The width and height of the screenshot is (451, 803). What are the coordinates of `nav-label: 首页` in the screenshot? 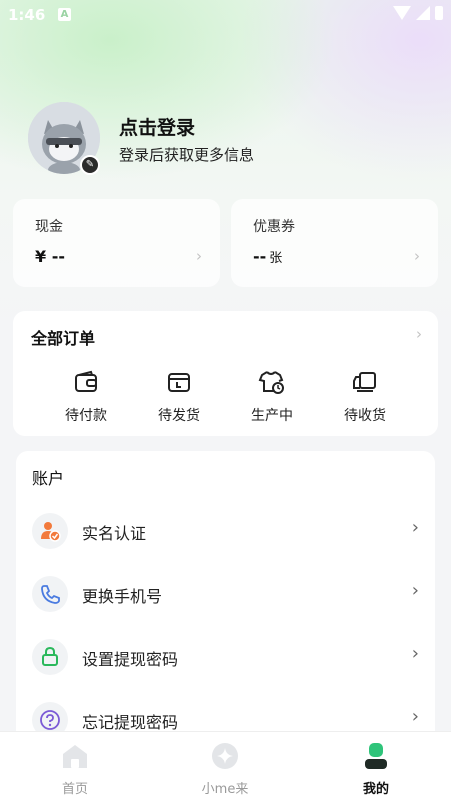 It's located at (74, 789).